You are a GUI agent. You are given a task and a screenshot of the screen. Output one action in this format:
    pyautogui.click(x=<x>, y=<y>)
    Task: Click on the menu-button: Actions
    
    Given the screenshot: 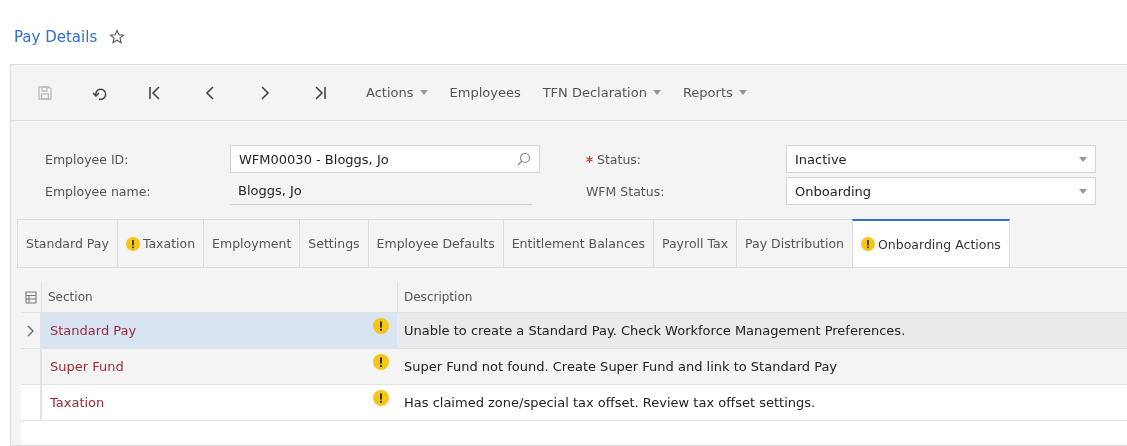 What is the action you would take?
    pyautogui.click(x=397, y=92)
    